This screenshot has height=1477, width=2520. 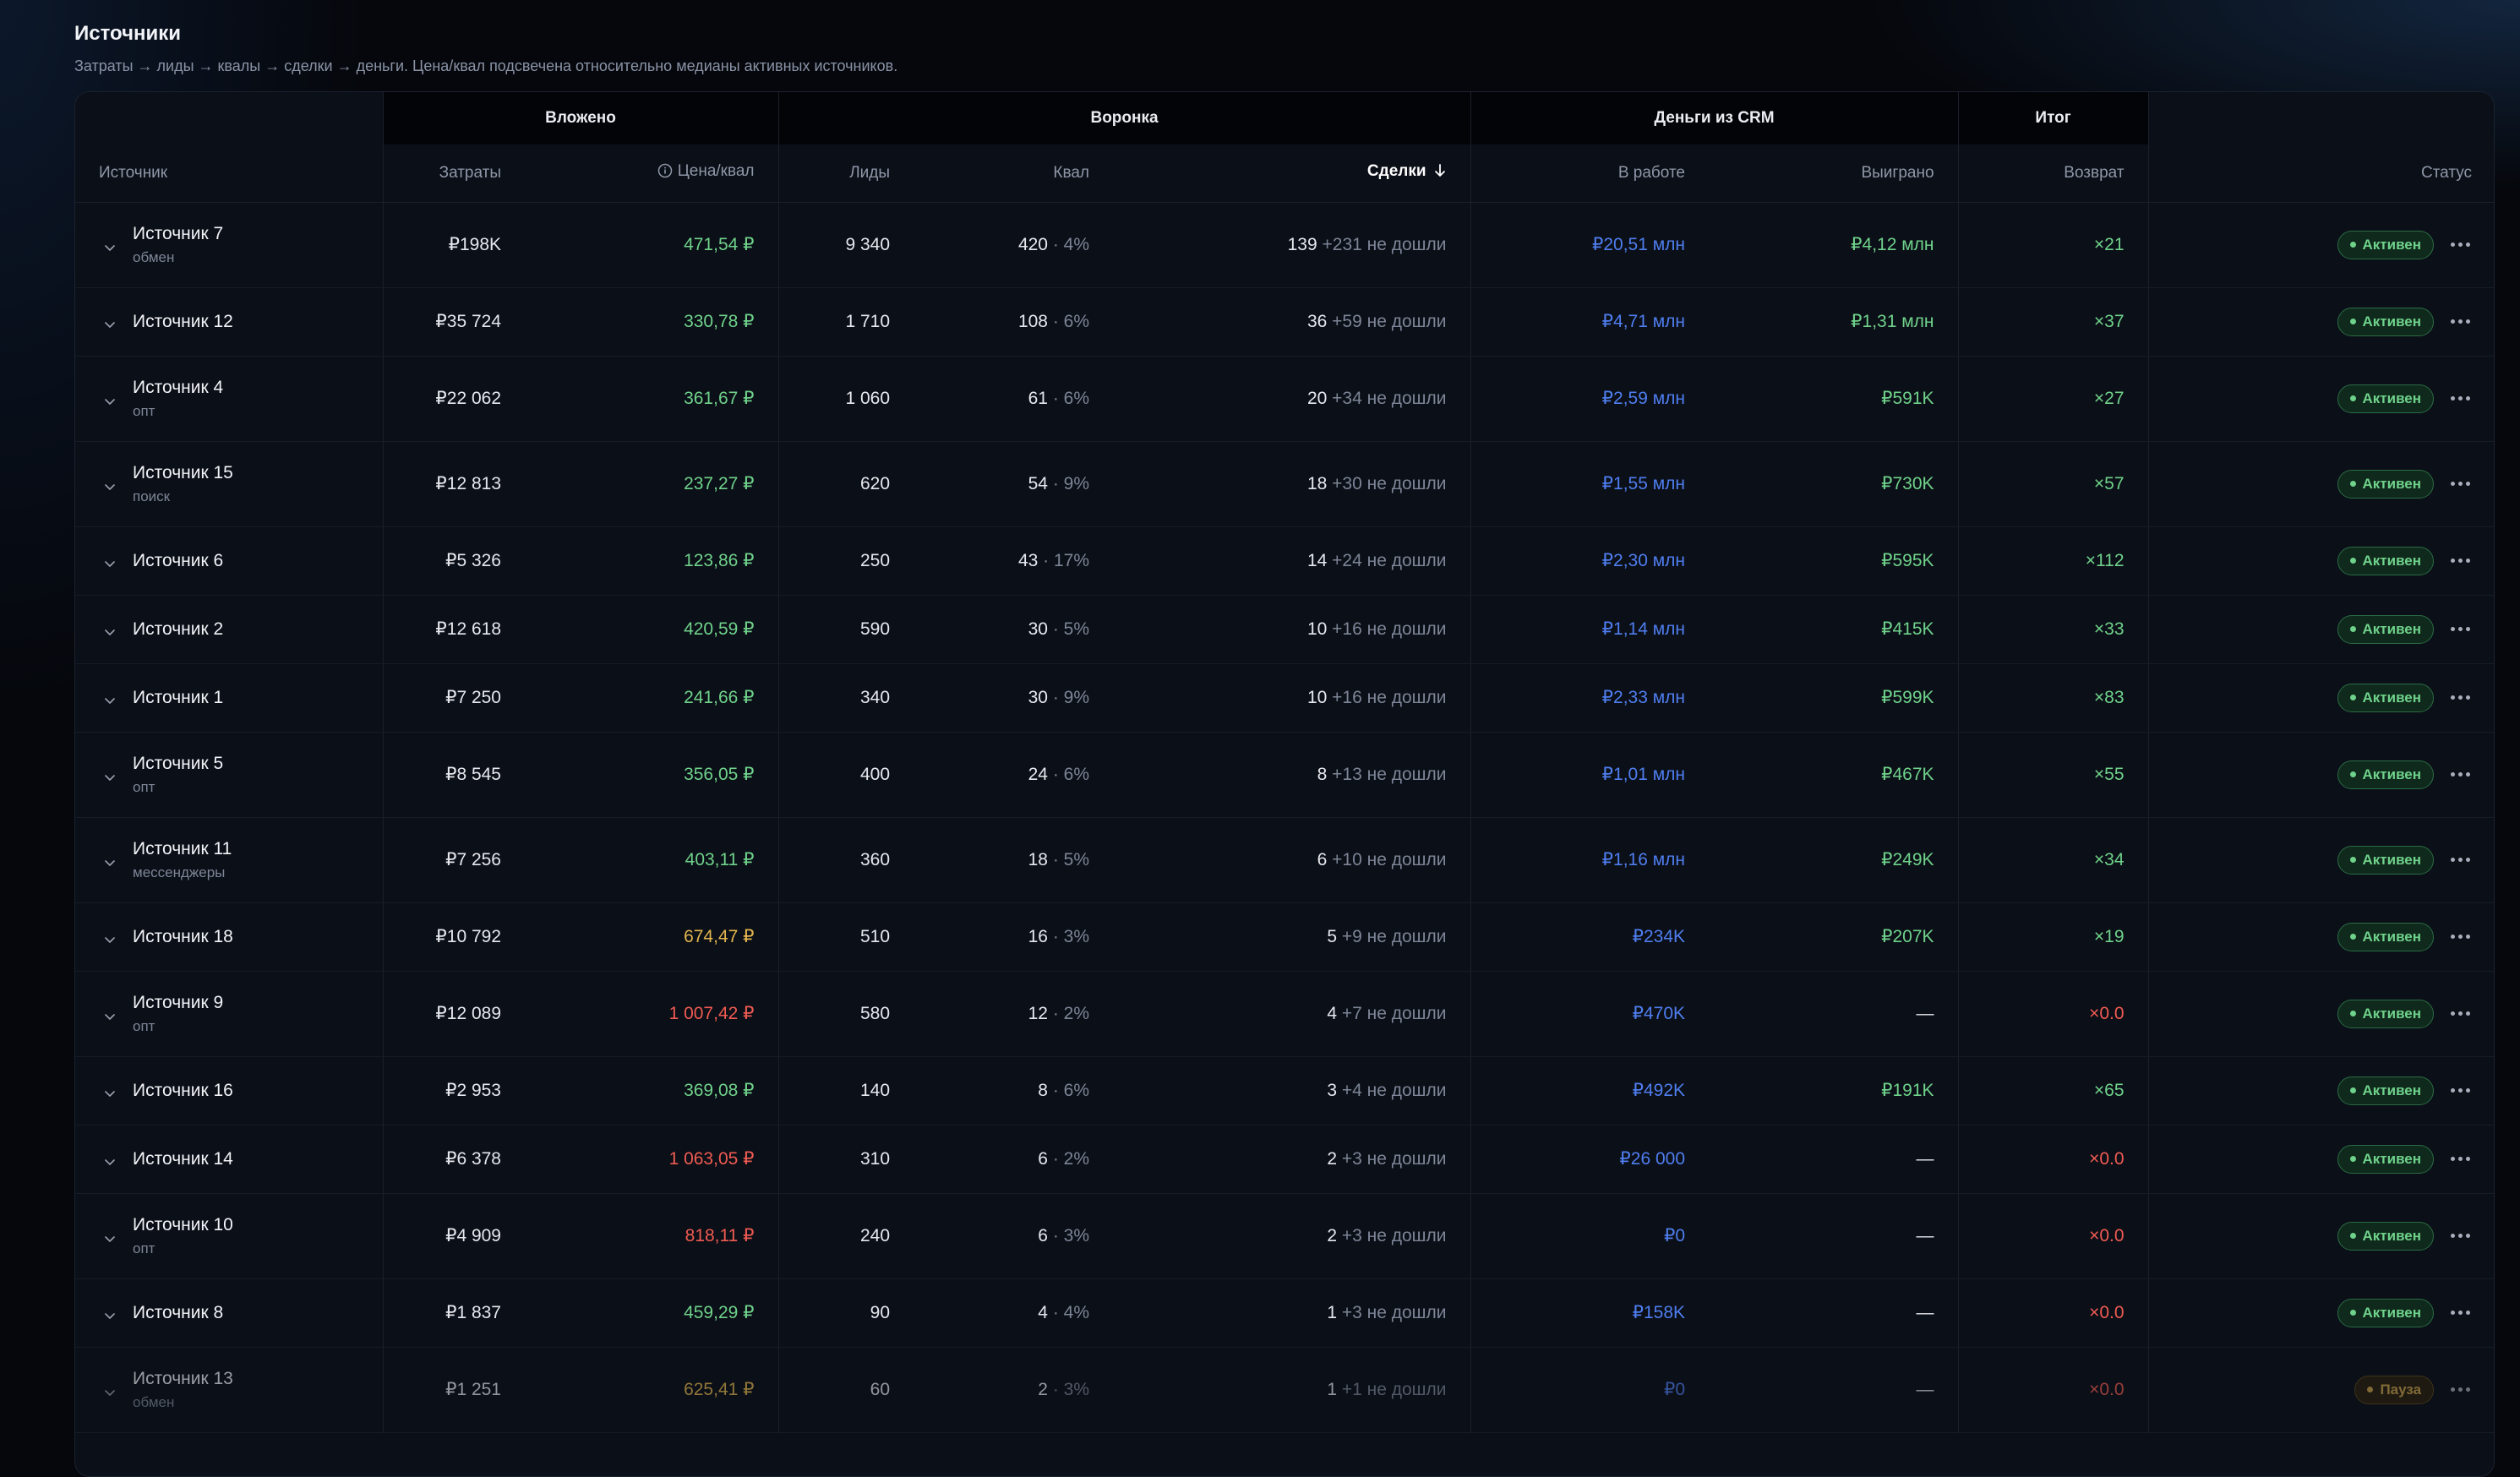 I want to click on status-cell: Активен, so click(x=2320, y=1313).